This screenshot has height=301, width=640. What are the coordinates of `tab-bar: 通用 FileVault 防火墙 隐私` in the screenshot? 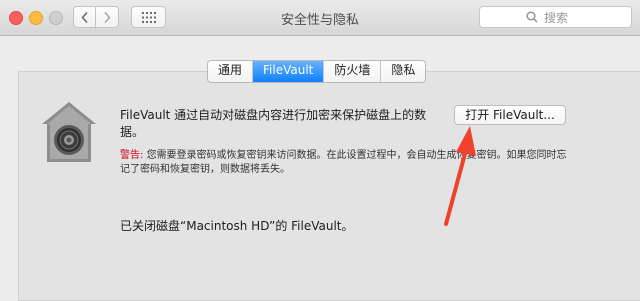 It's located at (317, 71).